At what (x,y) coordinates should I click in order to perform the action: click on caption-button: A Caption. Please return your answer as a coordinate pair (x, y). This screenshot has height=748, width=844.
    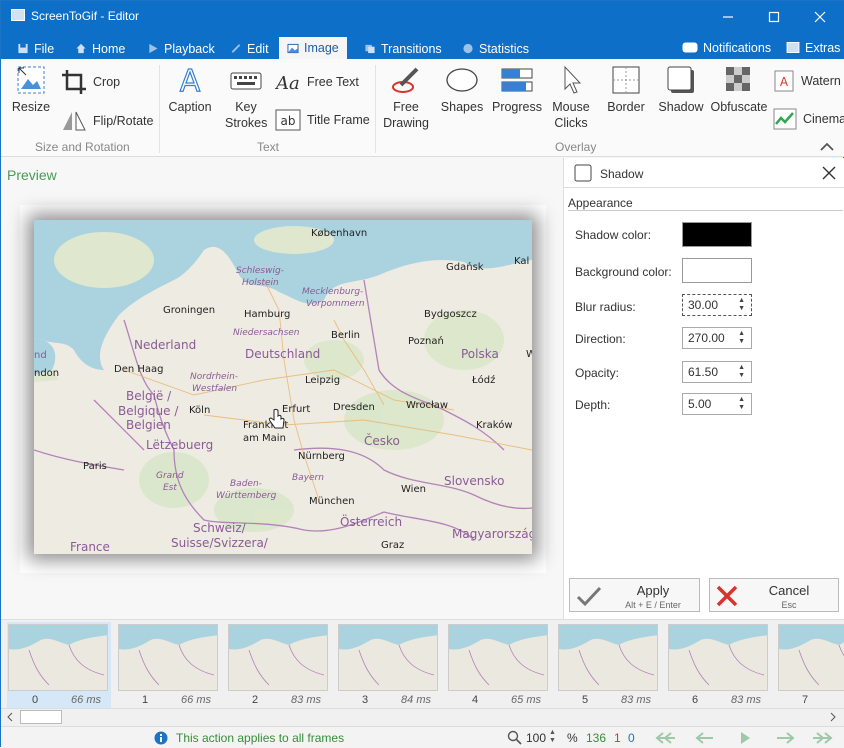
    Looking at the image, I should click on (190, 89).